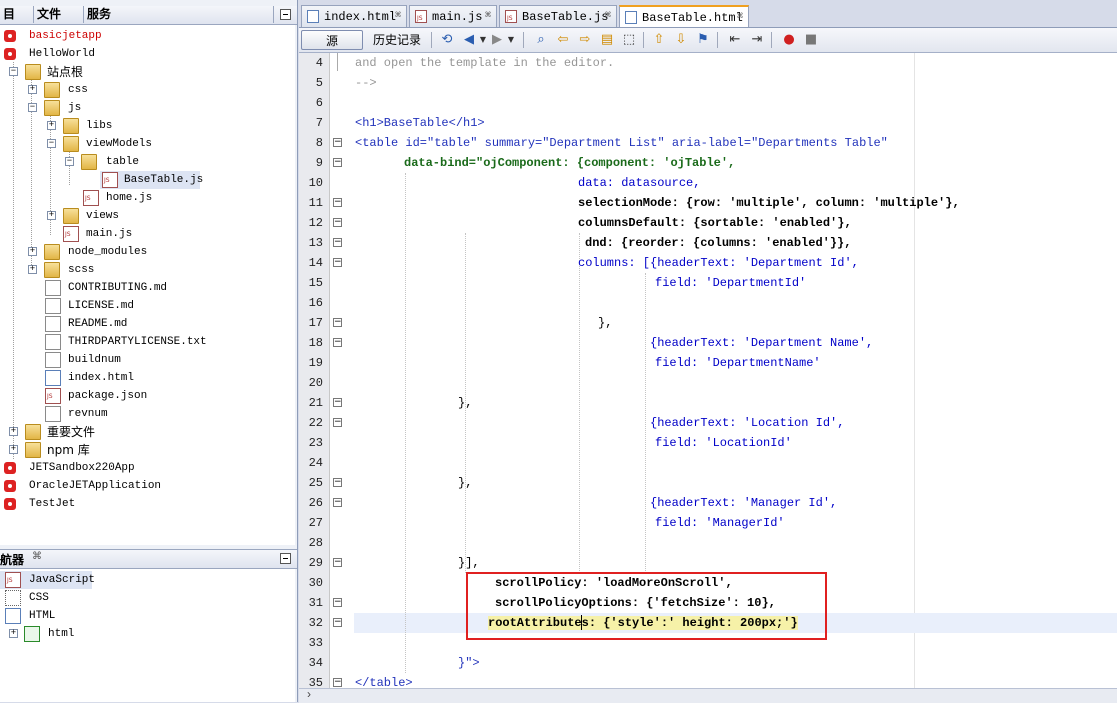 This screenshot has height=703, width=1117. Describe the element at coordinates (332, 40) in the screenshot. I see `source-button: 源` at that location.